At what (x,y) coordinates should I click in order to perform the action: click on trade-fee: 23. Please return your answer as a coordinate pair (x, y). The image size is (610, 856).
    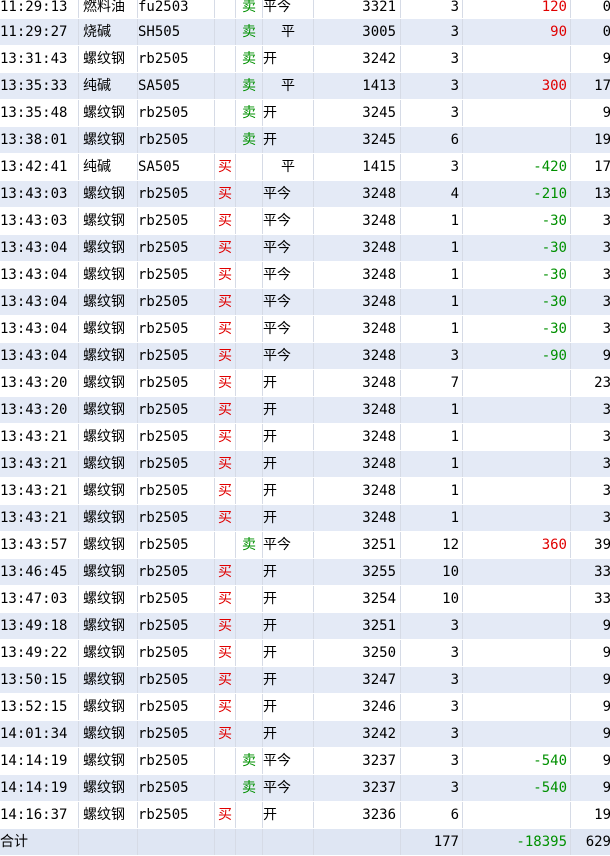
    Looking at the image, I should click on (590, 383).